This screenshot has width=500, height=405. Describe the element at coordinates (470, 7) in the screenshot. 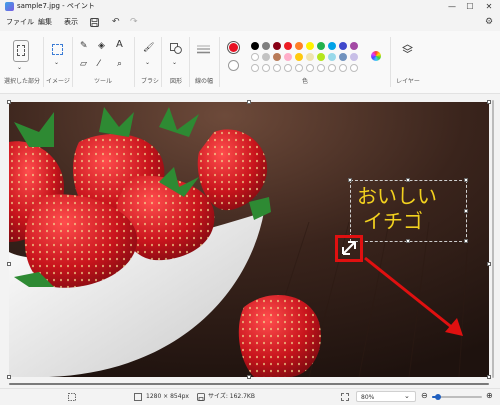

I see `maximize-button: ☐` at that location.